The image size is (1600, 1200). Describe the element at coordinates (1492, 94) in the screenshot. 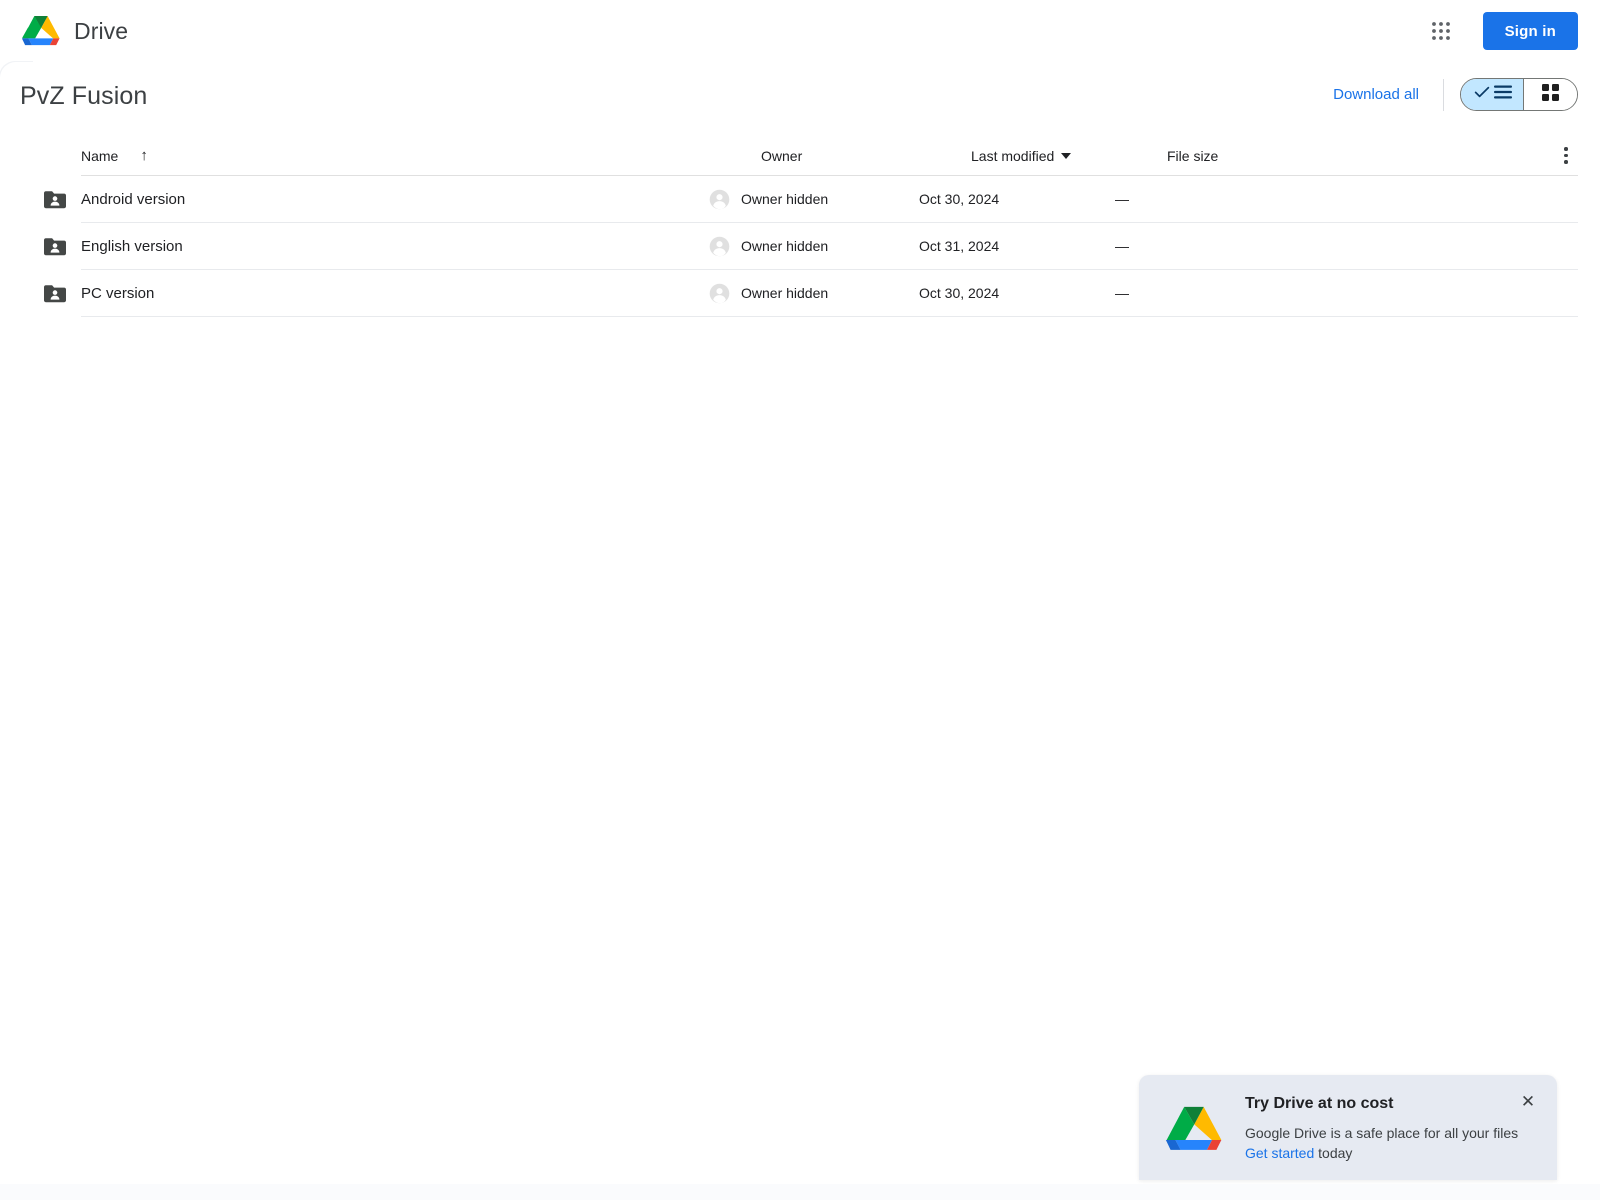

I see `list-view-button` at that location.